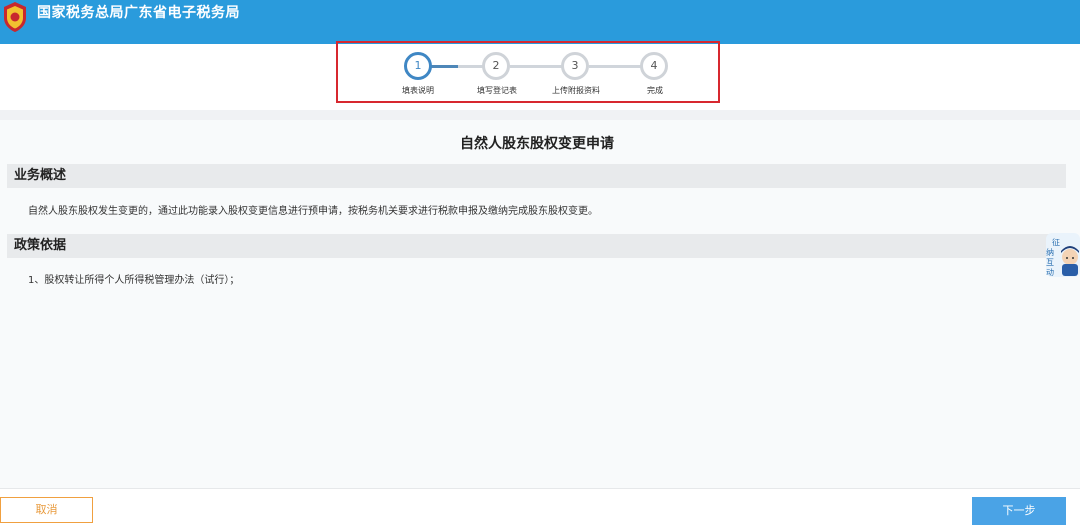 Image resolution: width=1080 pixels, height=525 pixels. I want to click on widget-char: 互, so click(1050, 262).